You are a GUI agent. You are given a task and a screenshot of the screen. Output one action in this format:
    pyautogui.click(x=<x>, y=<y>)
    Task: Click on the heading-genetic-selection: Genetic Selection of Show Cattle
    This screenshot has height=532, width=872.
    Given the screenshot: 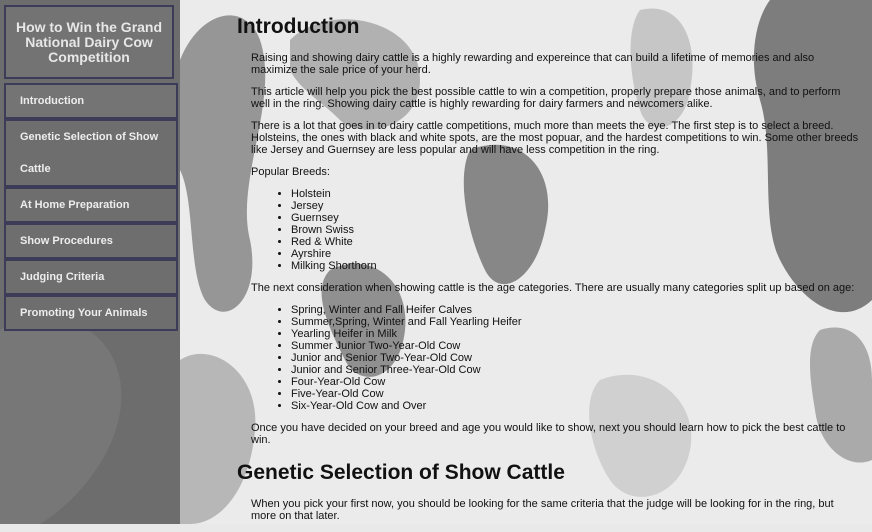 What is the action you would take?
    pyautogui.click(x=401, y=472)
    